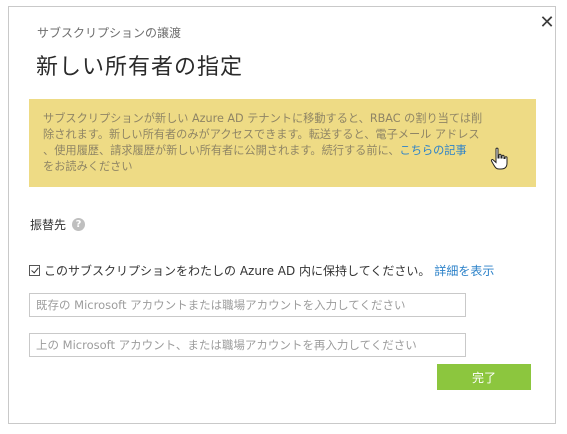  Describe the element at coordinates (221, 150) in the screenshot. I see `warning-line-3-text: 、使用履歴、請求履歴が新しい所有者に公開されます。続行する前に、` at that location.